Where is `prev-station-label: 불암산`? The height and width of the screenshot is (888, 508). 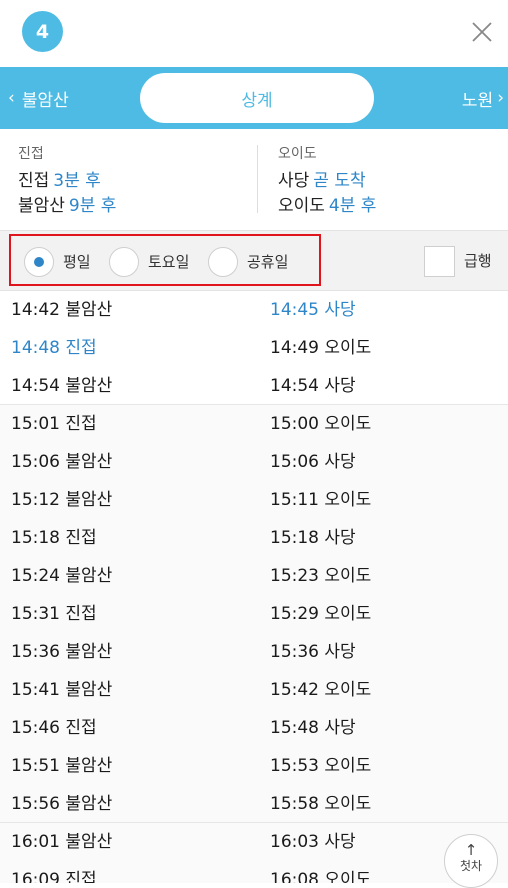
prev-station-label: 불암산 is located at coordinates (45, 100).